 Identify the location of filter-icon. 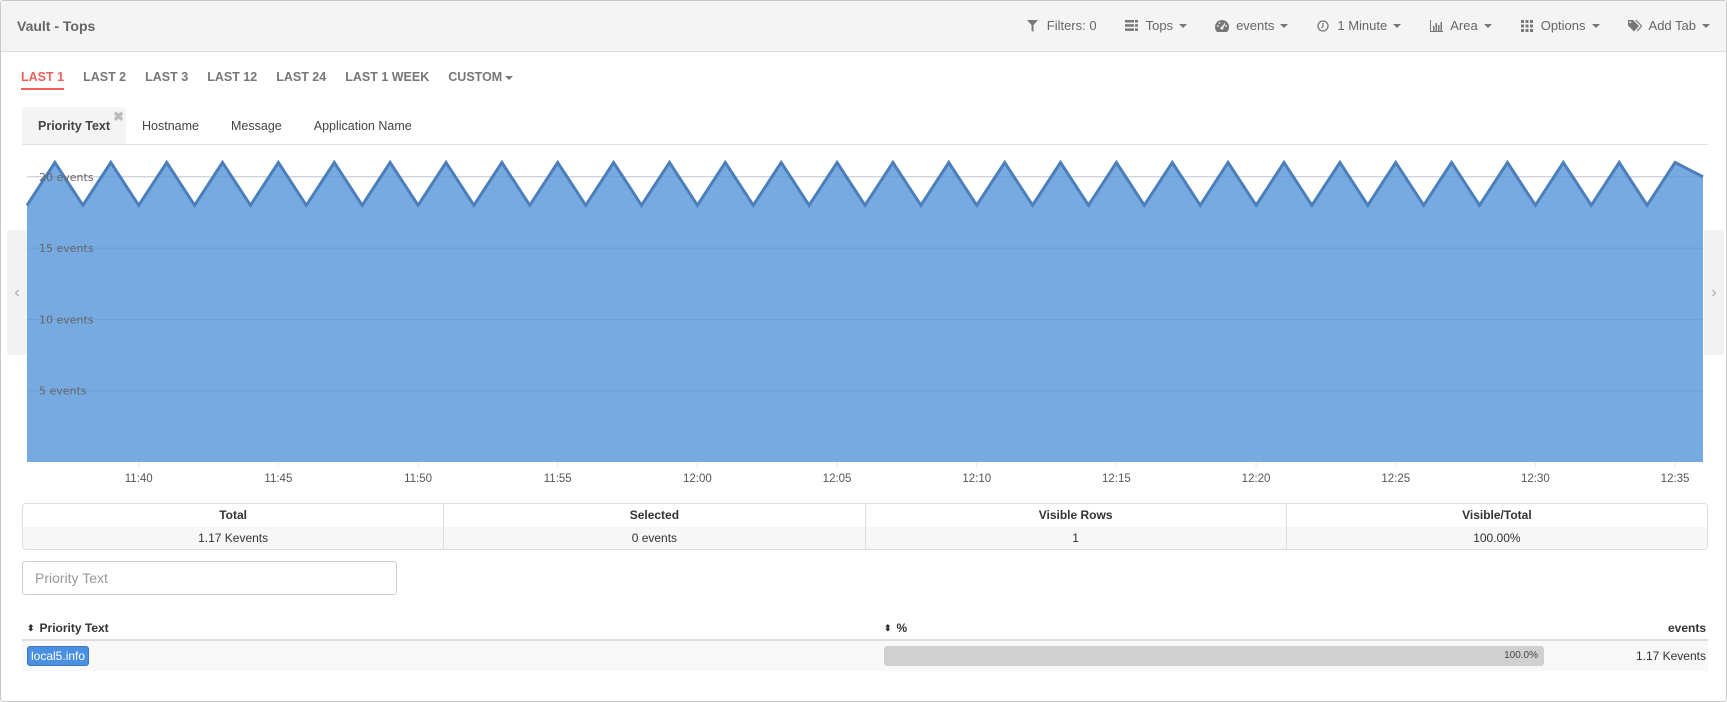
(1033, 26).